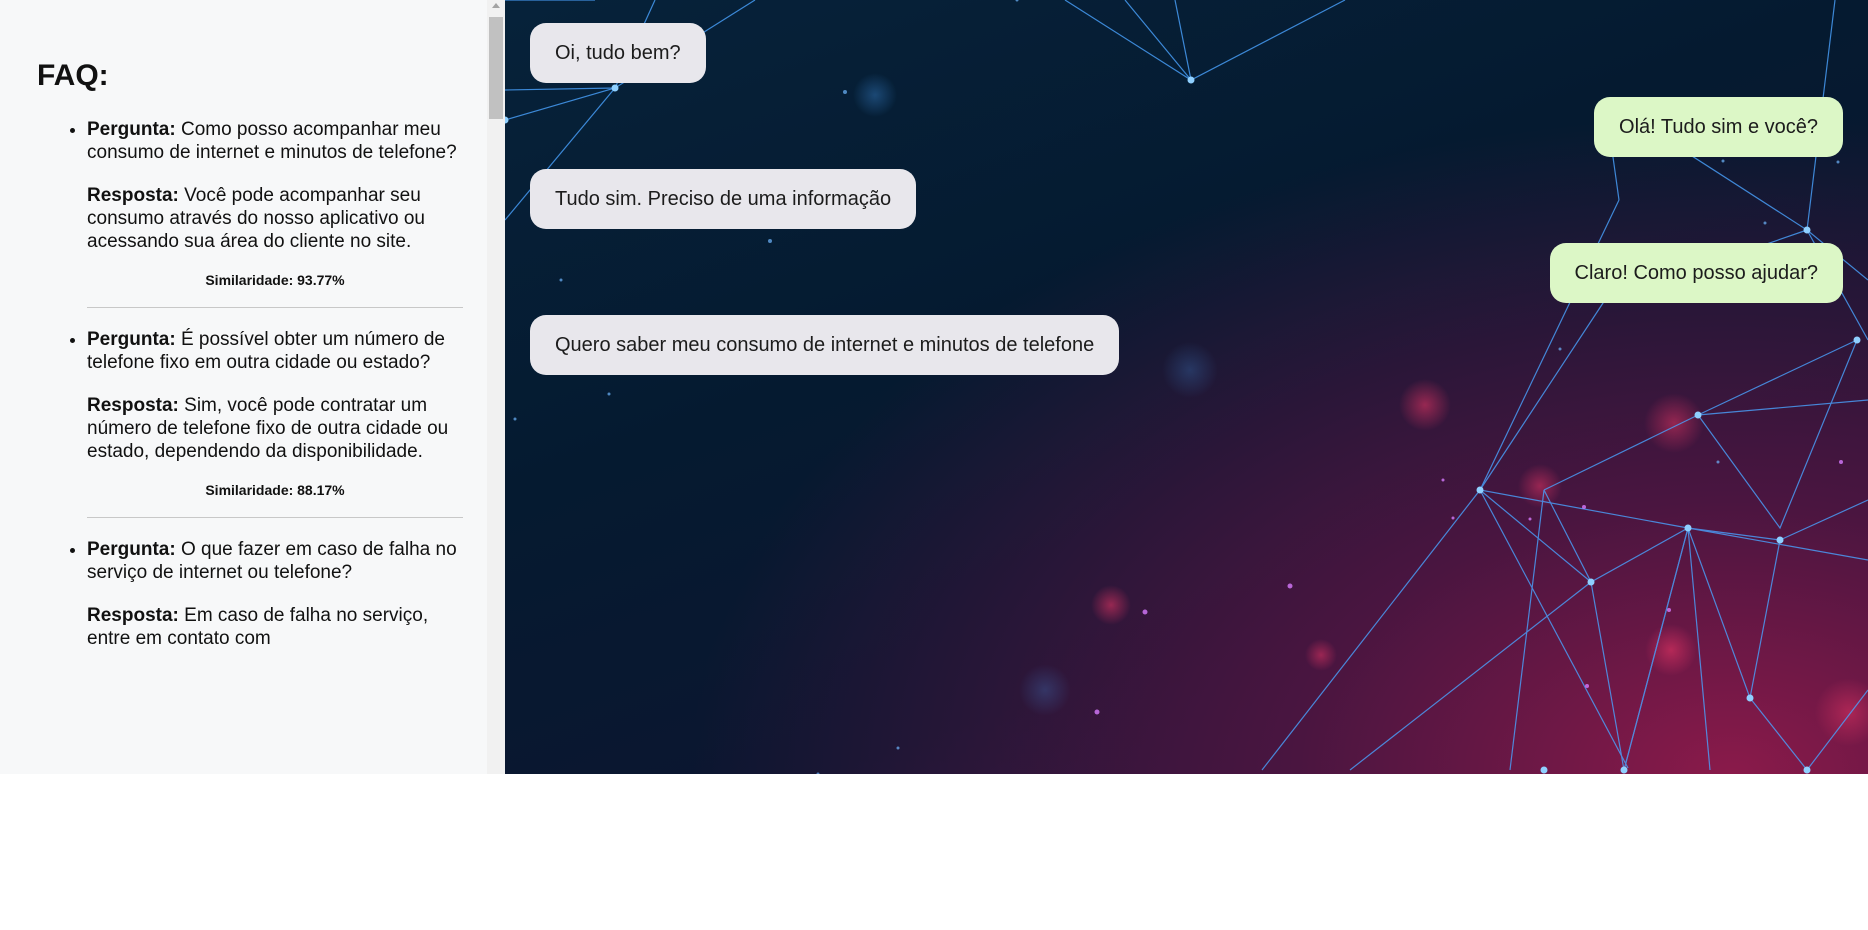 The image size is (1868, 930). Describe the element at coordinates (723, 199) in the screenshot. I see `user-message-bubble: Tudo sim. Preciso de uma informação` at that location.